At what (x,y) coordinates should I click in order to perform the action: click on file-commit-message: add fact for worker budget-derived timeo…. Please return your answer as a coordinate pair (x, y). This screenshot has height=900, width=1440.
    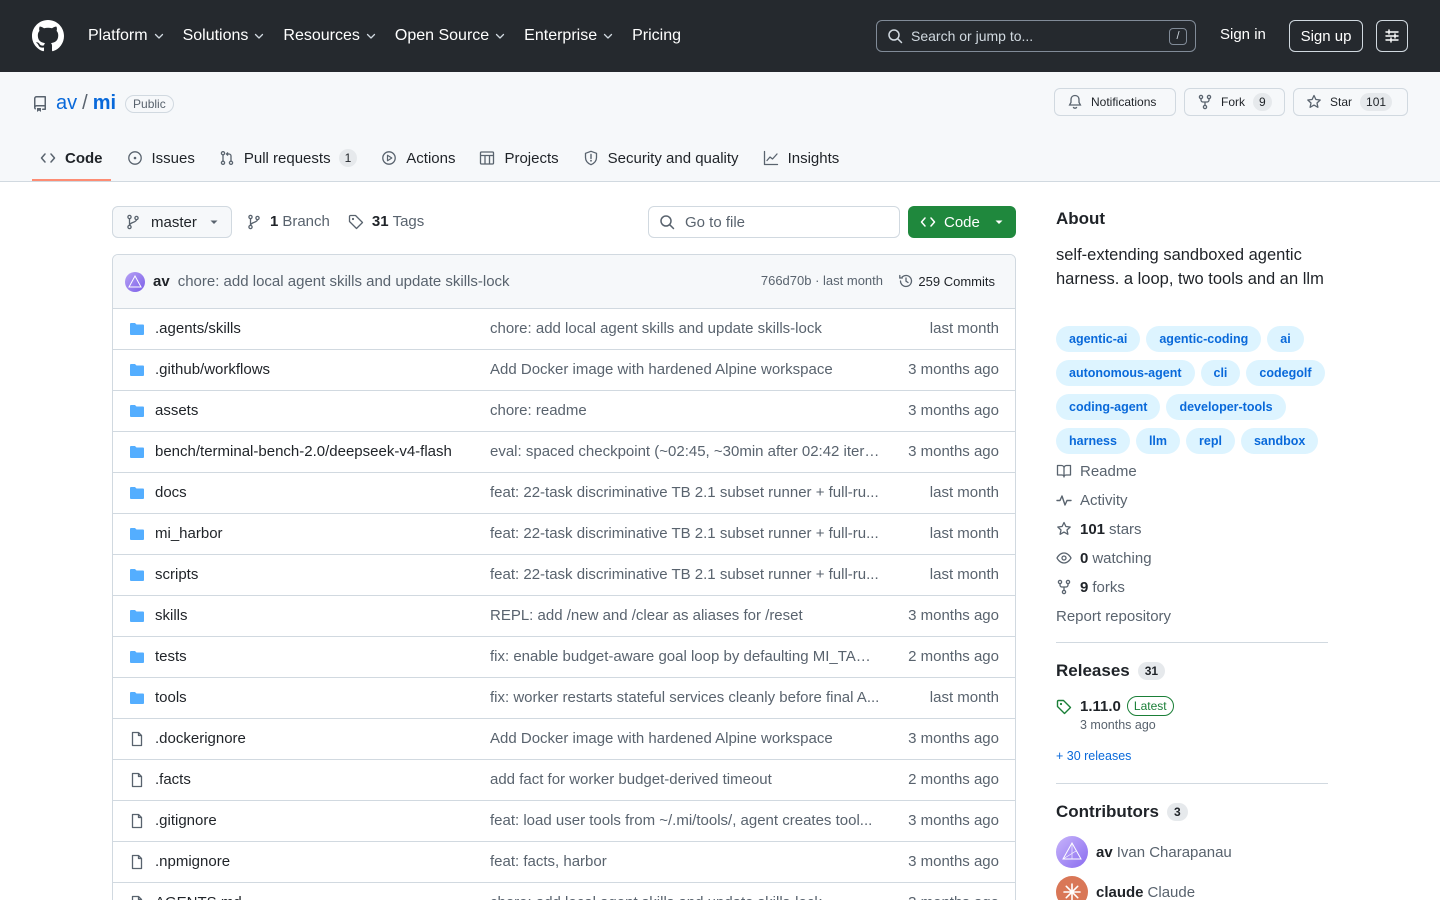
    Looking at the image, I should click on (685, 779).